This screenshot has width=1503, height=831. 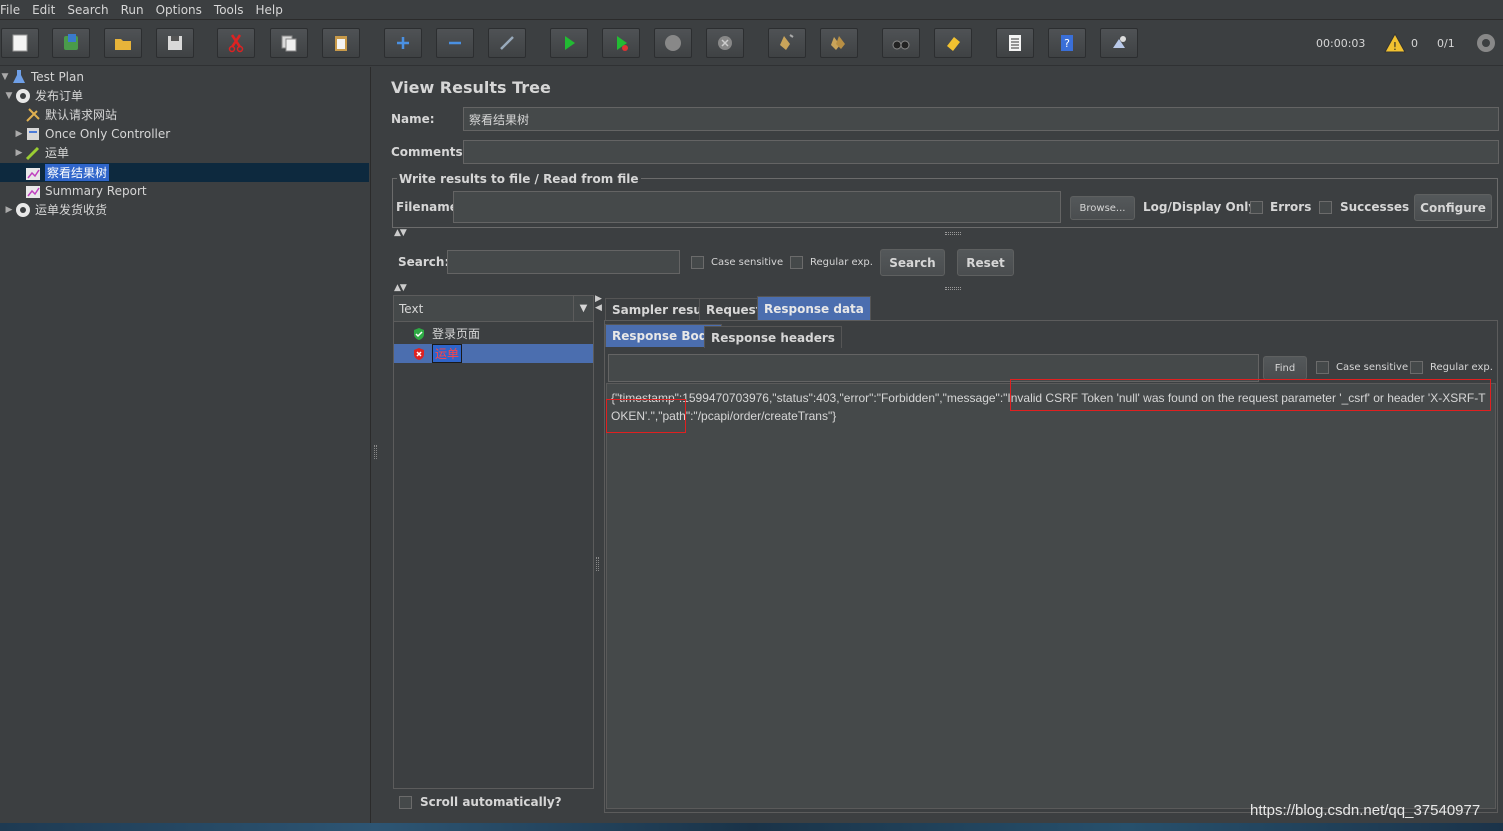 What do you see at coordinates (796, 262) in the screenshot?
I see `regex-checkbox` at bounding box center [796, 262].